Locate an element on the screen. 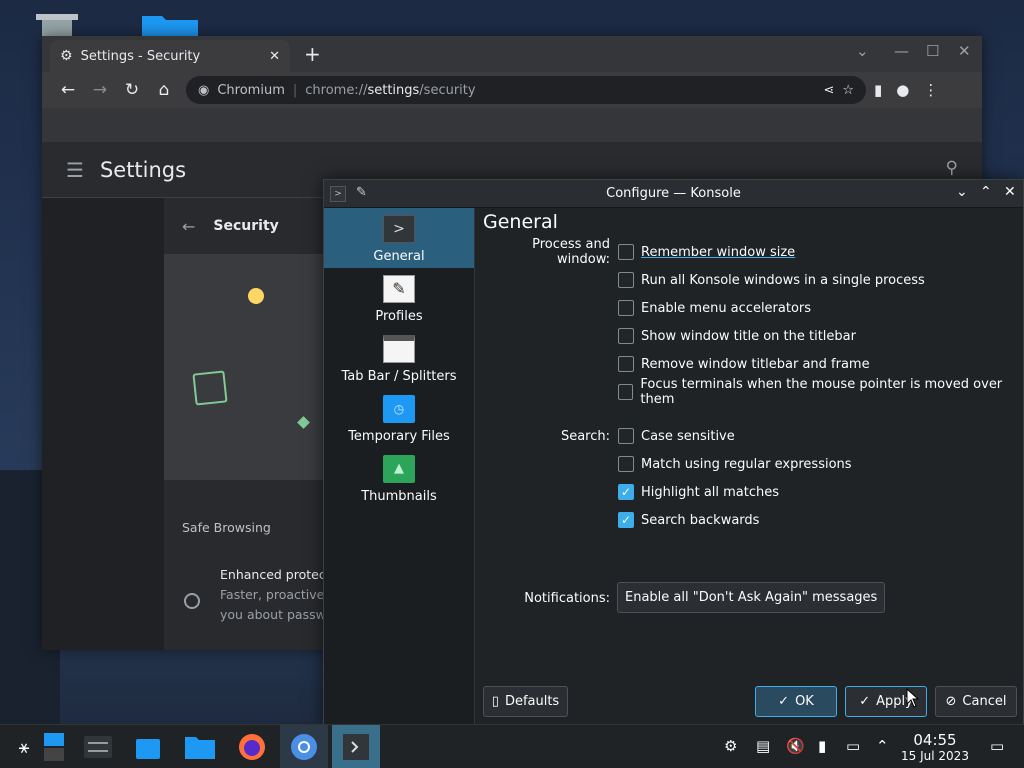 This screenshot has width=1024, height=768. document-icon: ▯ is located at coordinates (495, 701).